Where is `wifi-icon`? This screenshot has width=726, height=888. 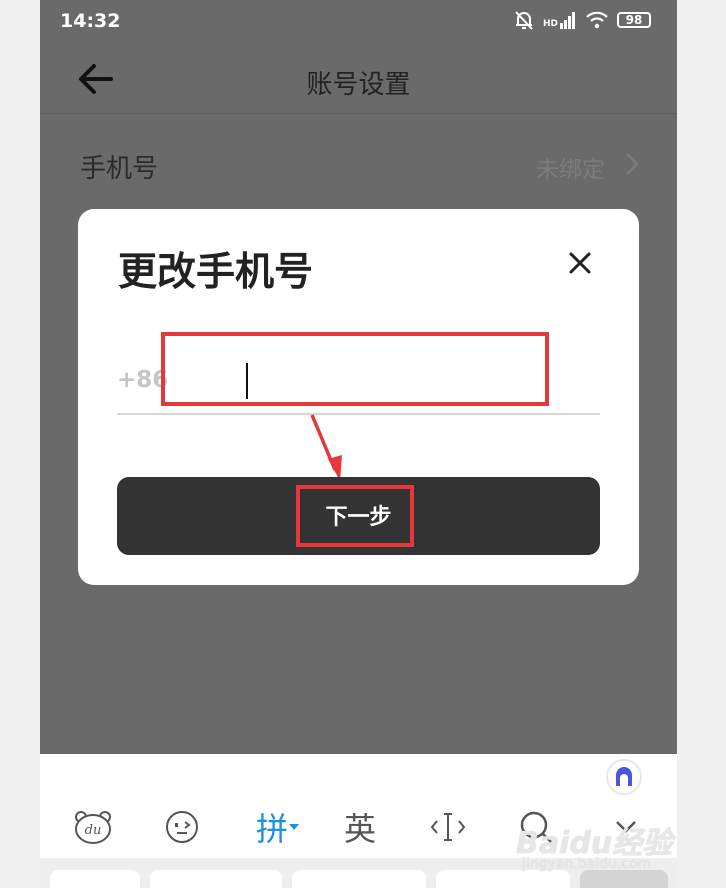 wifi-icon is located at coordinates (597, 20).